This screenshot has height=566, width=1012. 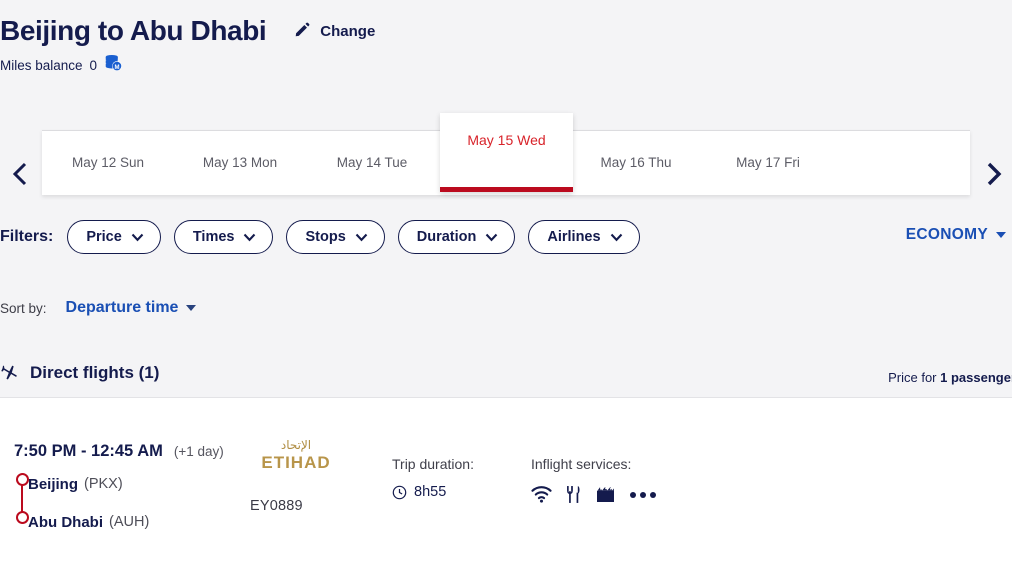 What do you see at coordinates (122, 307) in the screenshot?
I see `sort-by-value: Departure time` at bounding box center [122, 307].